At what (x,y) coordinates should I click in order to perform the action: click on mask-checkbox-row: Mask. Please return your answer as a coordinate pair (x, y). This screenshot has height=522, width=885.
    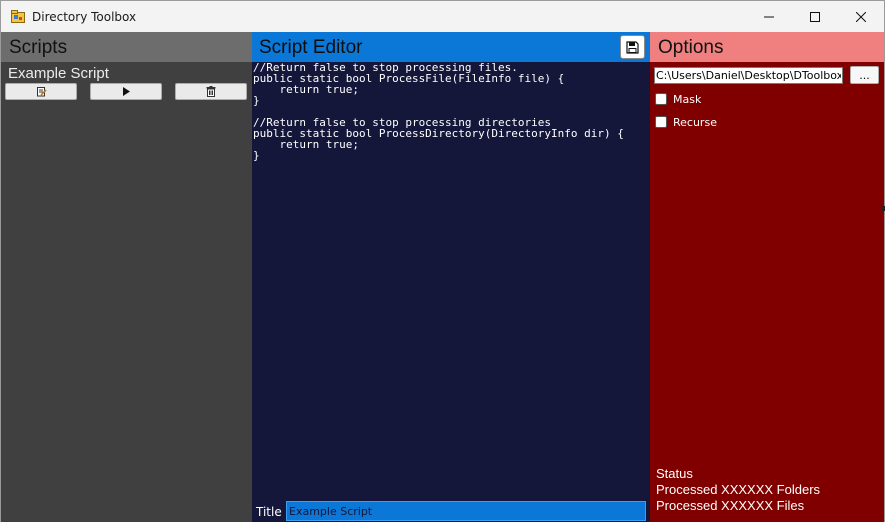
    Looking at the image, I should click on (678, 99).